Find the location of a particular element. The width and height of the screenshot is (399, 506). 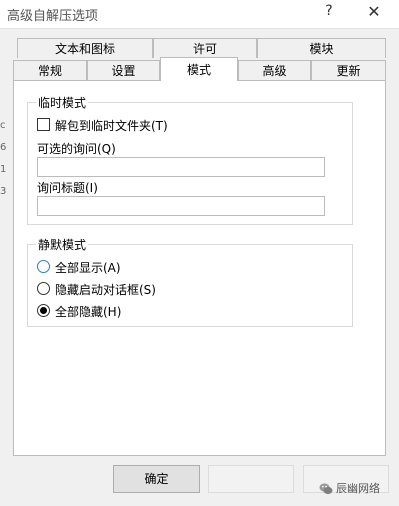

title-bar: 高级自解压选项 ? ✕ is located at coordinates (199, 14).